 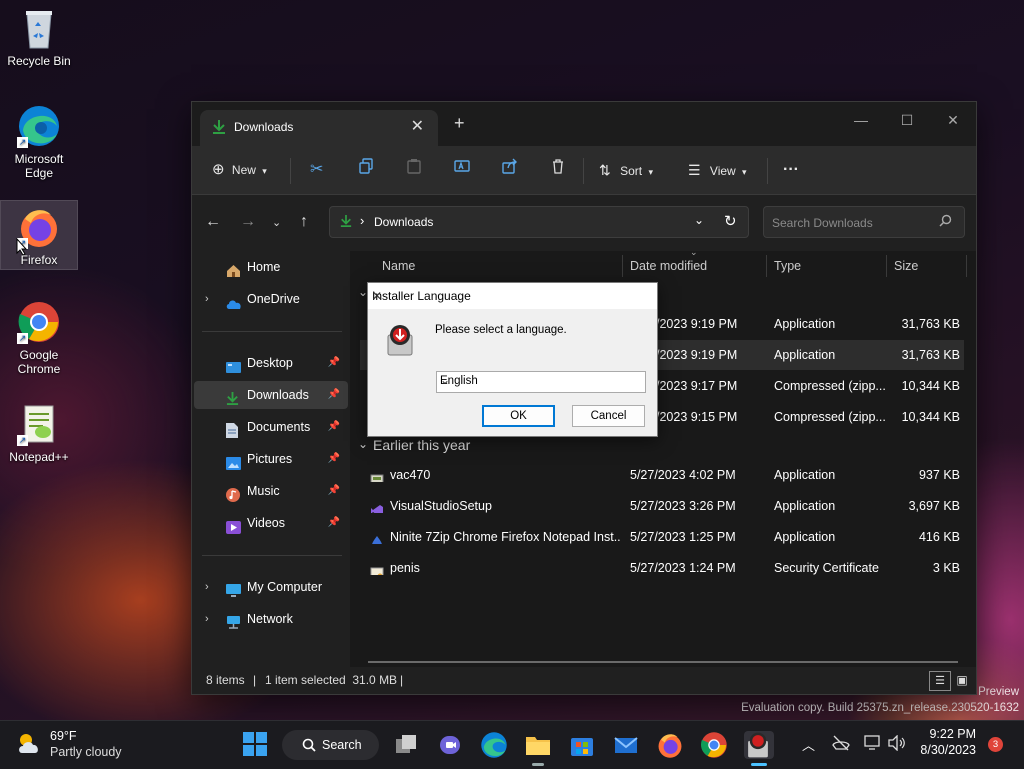 I want to click on group-header-earlier: Earlier this year, so click(x=421, y=445).